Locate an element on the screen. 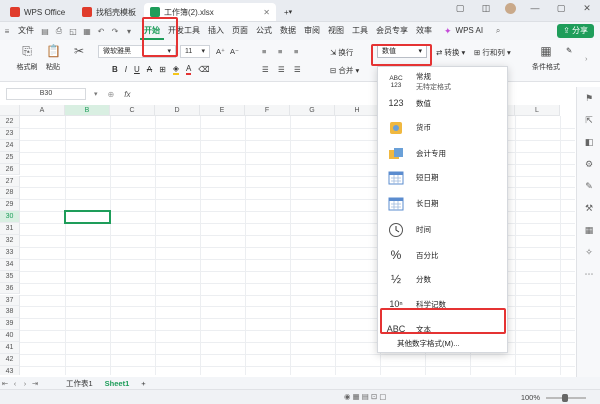  row-header: 32 is located at coordinates (10, 241).